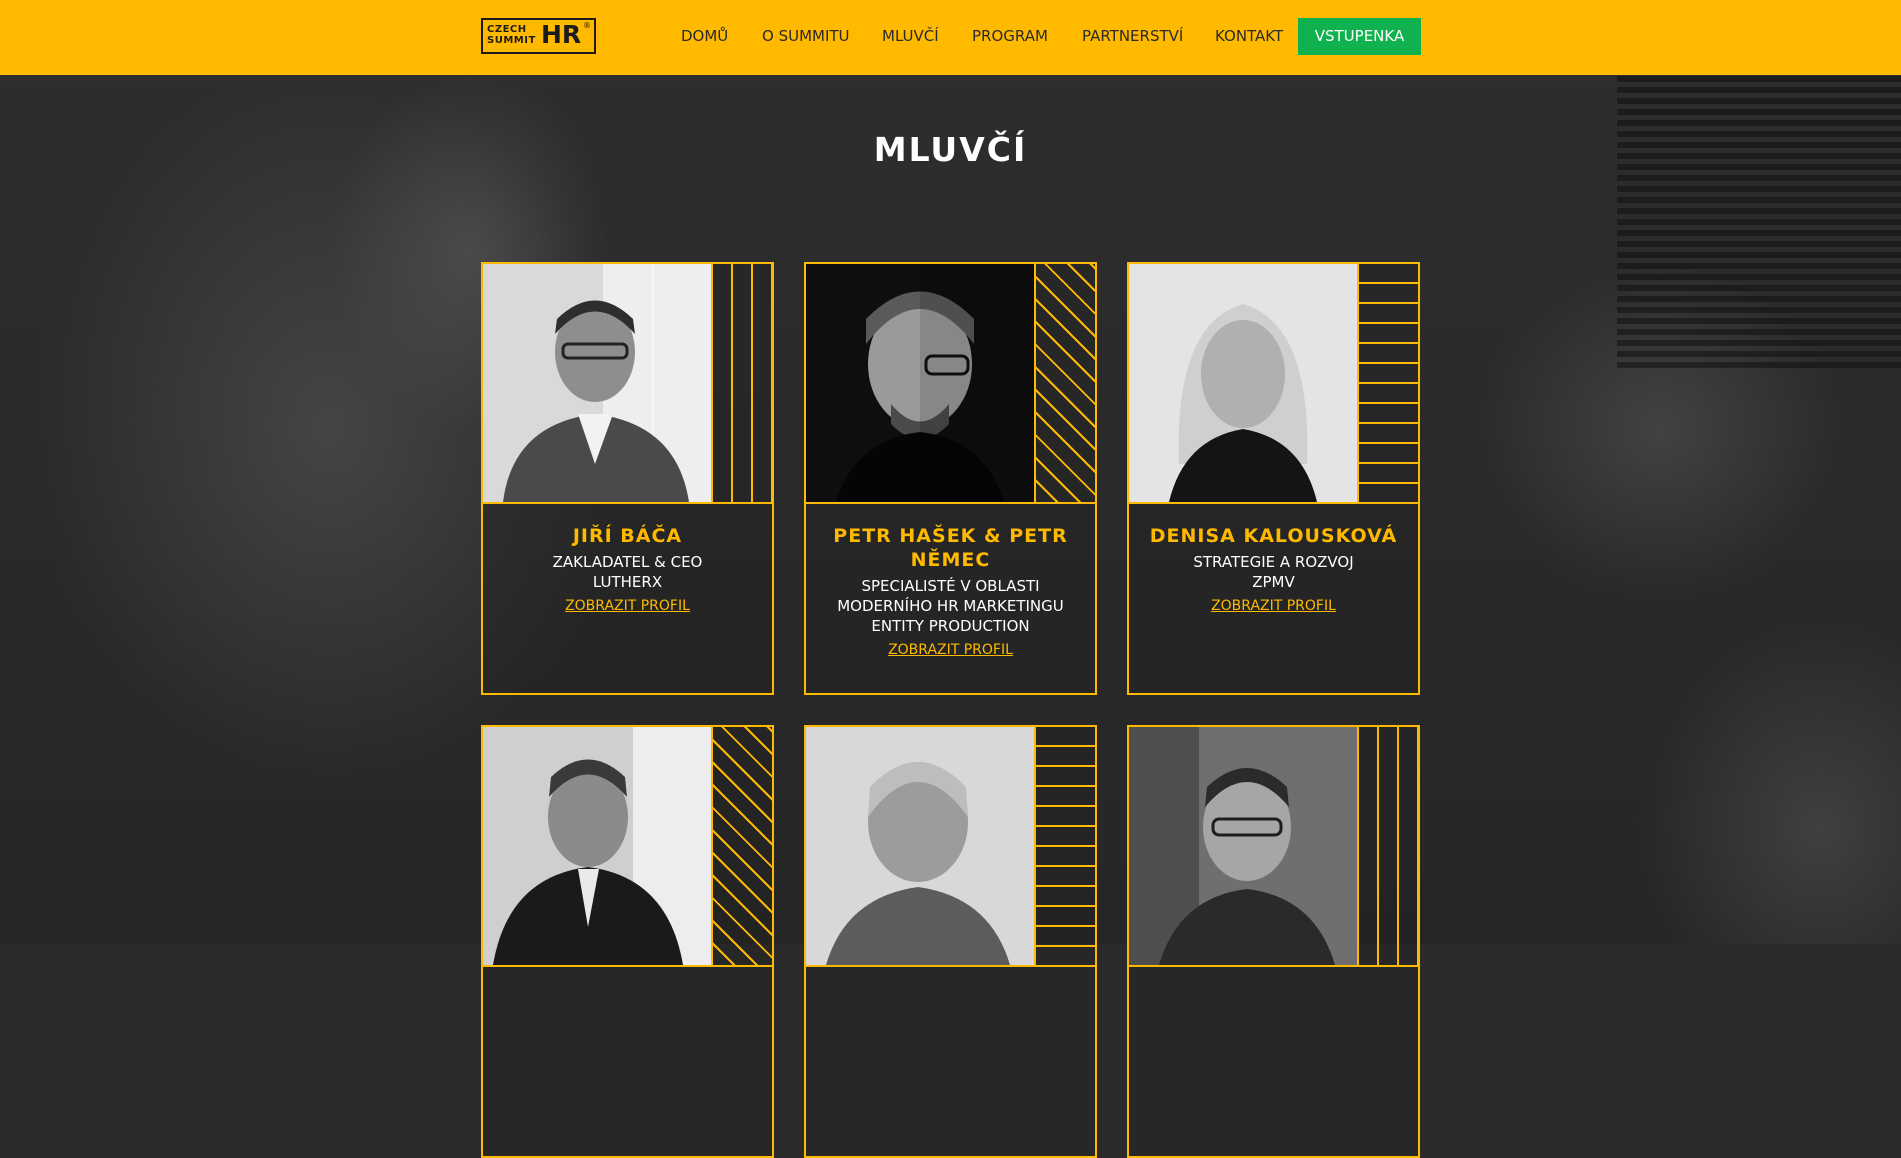 The height and width of the screenshot is (1158, 1901). I want to click on logo-text: CZECH SUMMIT, so click(511, 35).